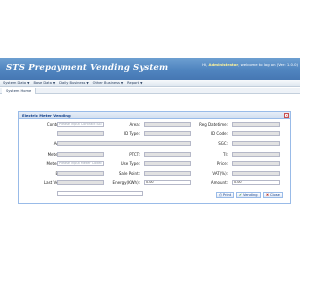  What do you see at coordinates (150, 91) in the screenshot?
I see `tab-bar: System Home` at bounding box center [150, 91].